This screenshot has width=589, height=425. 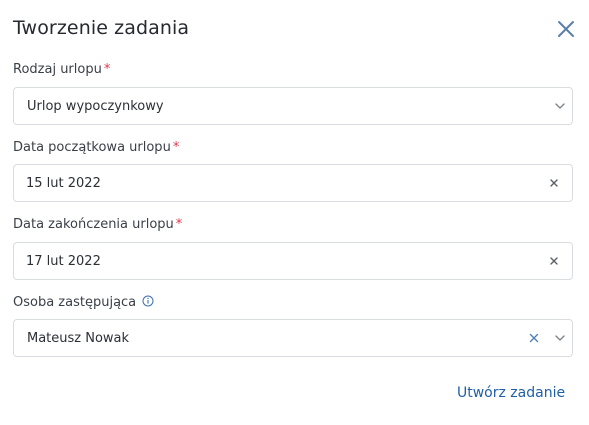 I want to click on substitute-label: Osoba zastępująca, so click(x=83, y=302).